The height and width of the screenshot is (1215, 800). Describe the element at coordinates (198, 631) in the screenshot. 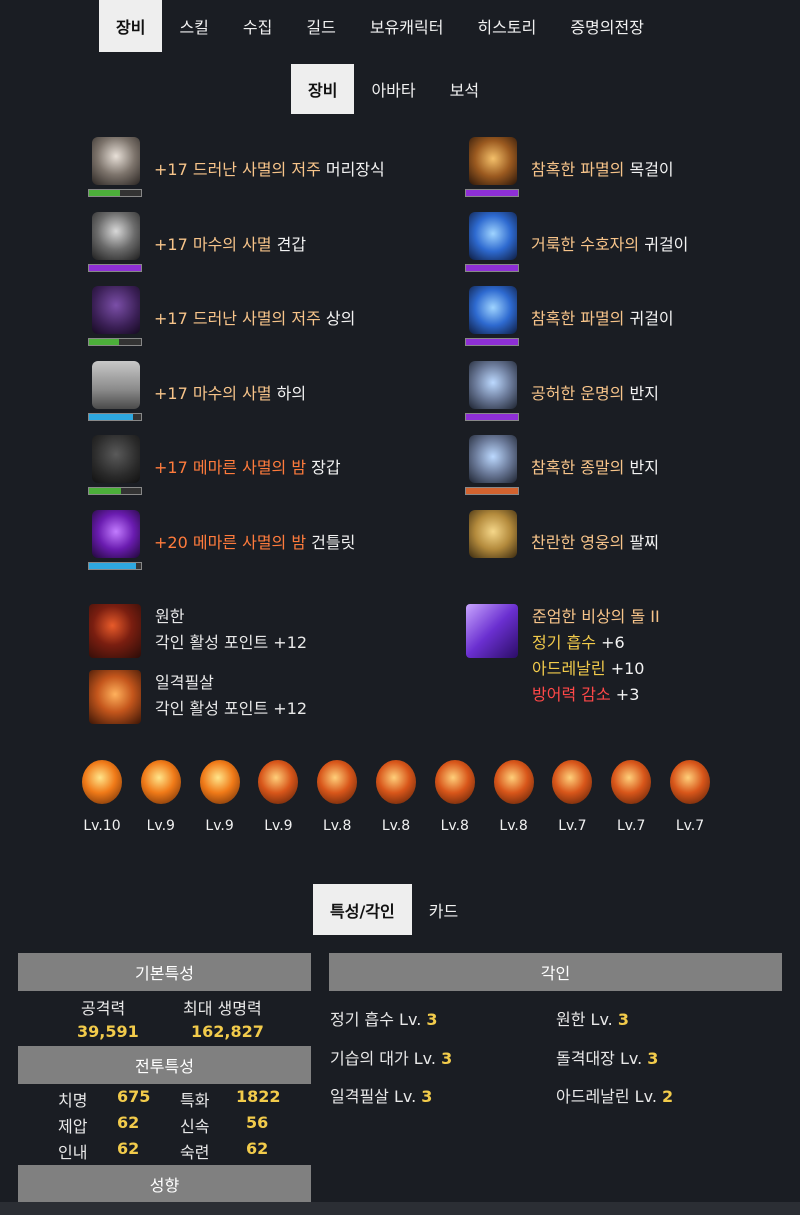

I see `engraving-book-1: 원한 각인 활성 포인트 +12` at that location.